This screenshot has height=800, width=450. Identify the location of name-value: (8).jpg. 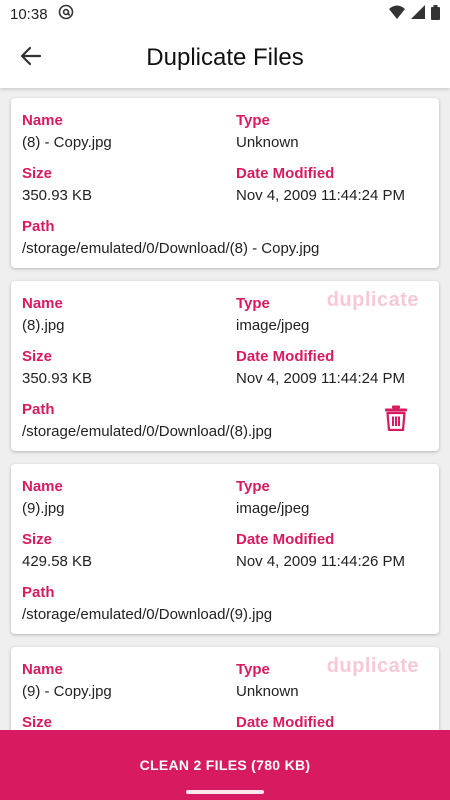
(43, 325).